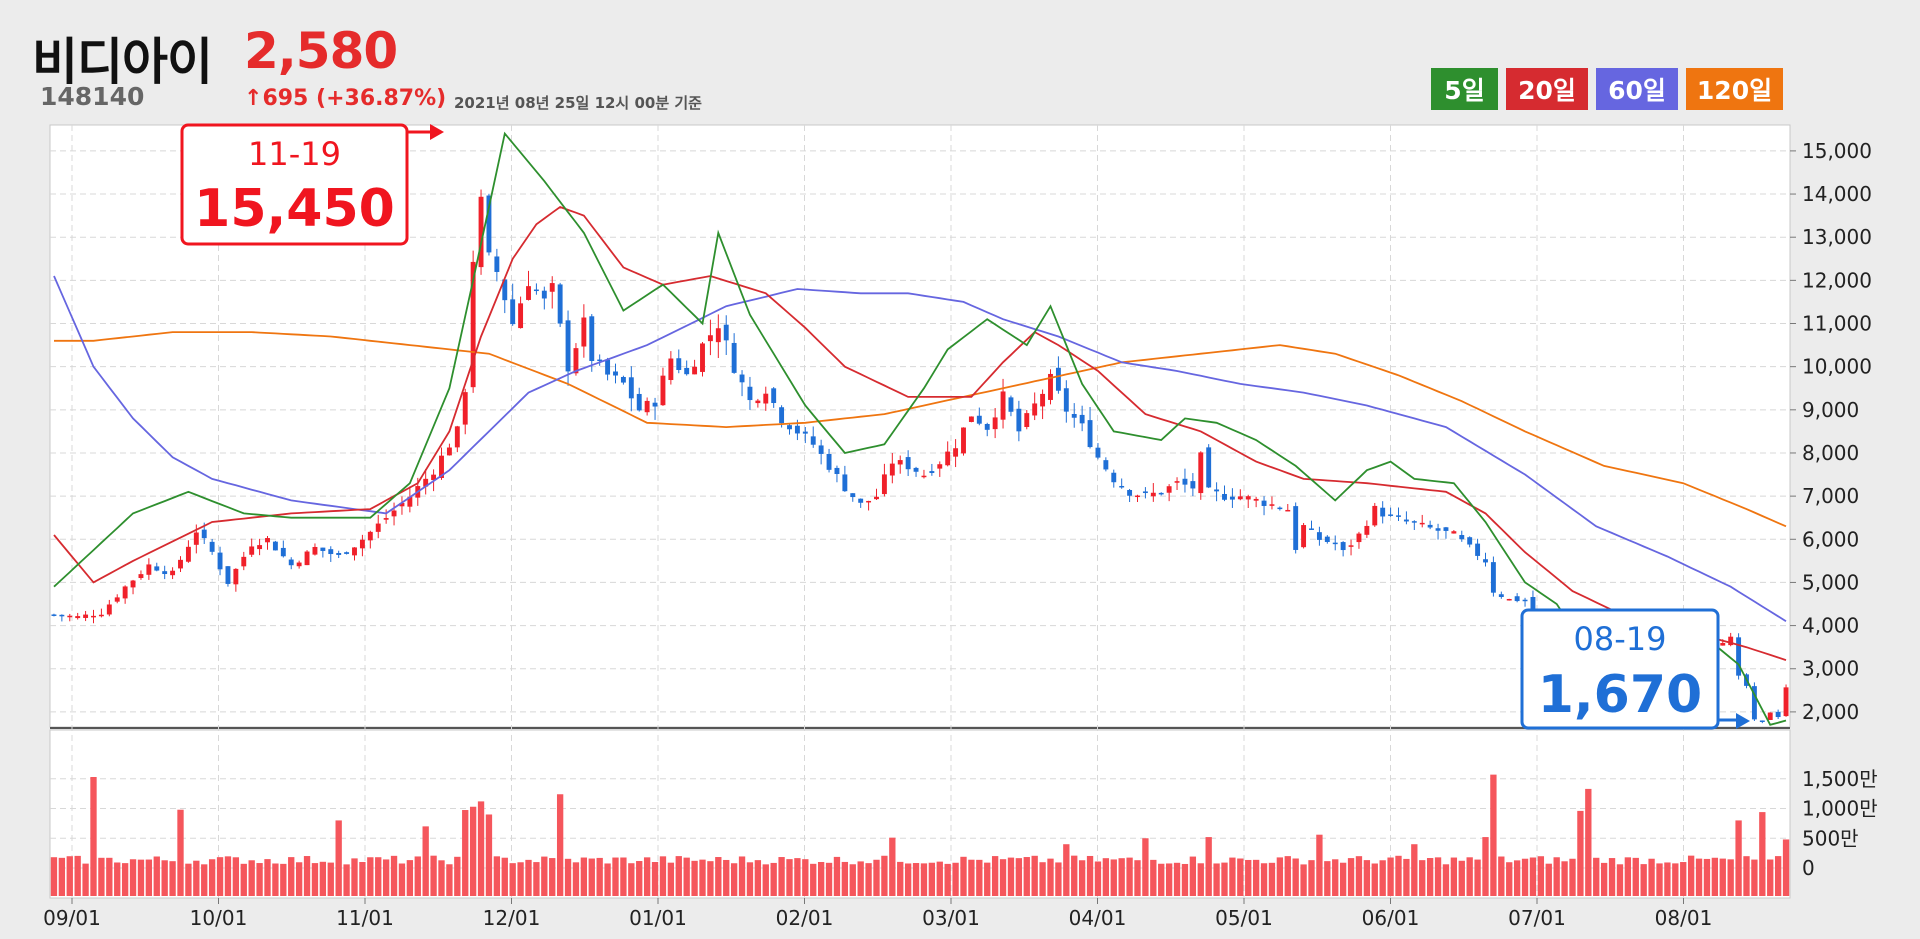 The width and height of the screenshot is (1920, 939). Describe the element at coordinates (1830, 838) in the screenshot. I see `volume-tick-label: 500만` at that location.